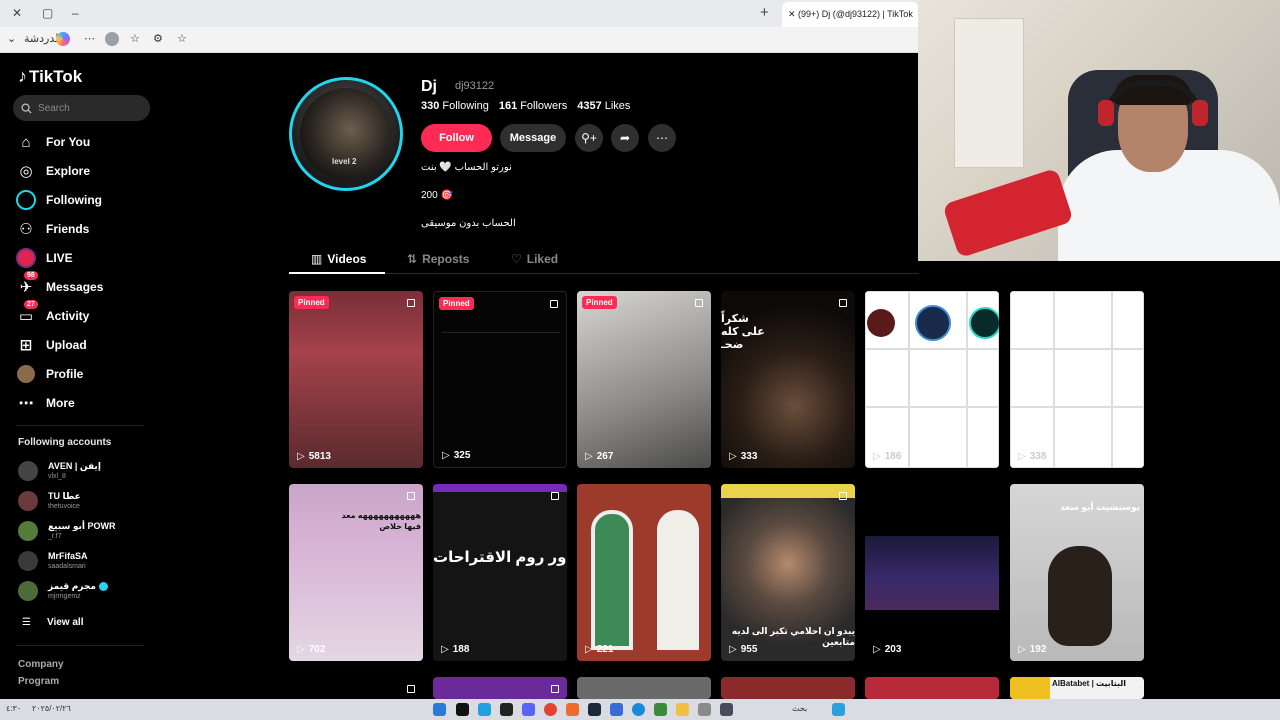 Image resolution: width=1280 pixels, height=720 pixels. What do you see at coordinates (356, 572) in the screenshot?
I see `video-card: هههههههههههه معد فيها خلاص ▷ 702` at bounding box center [356, 572].